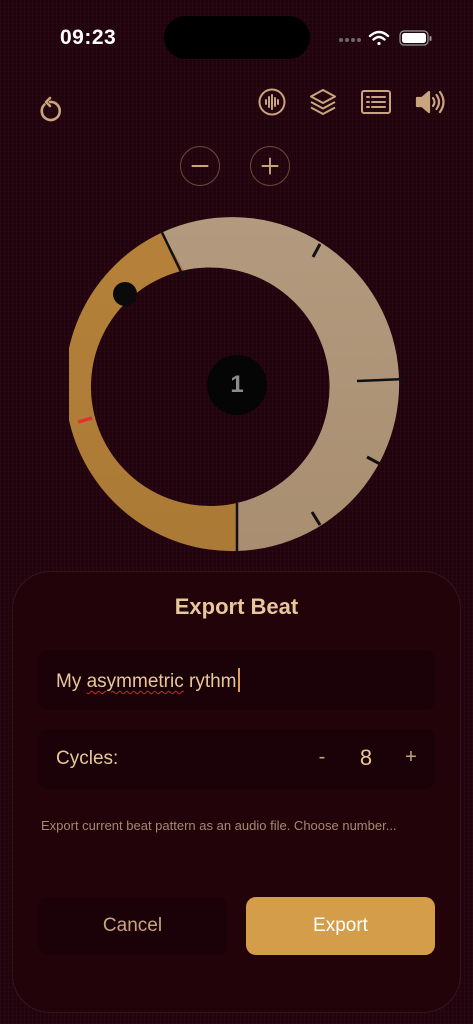 This screenshot has height=1024, width=473. I want to click on zoom-out-button, so click(200, 166).